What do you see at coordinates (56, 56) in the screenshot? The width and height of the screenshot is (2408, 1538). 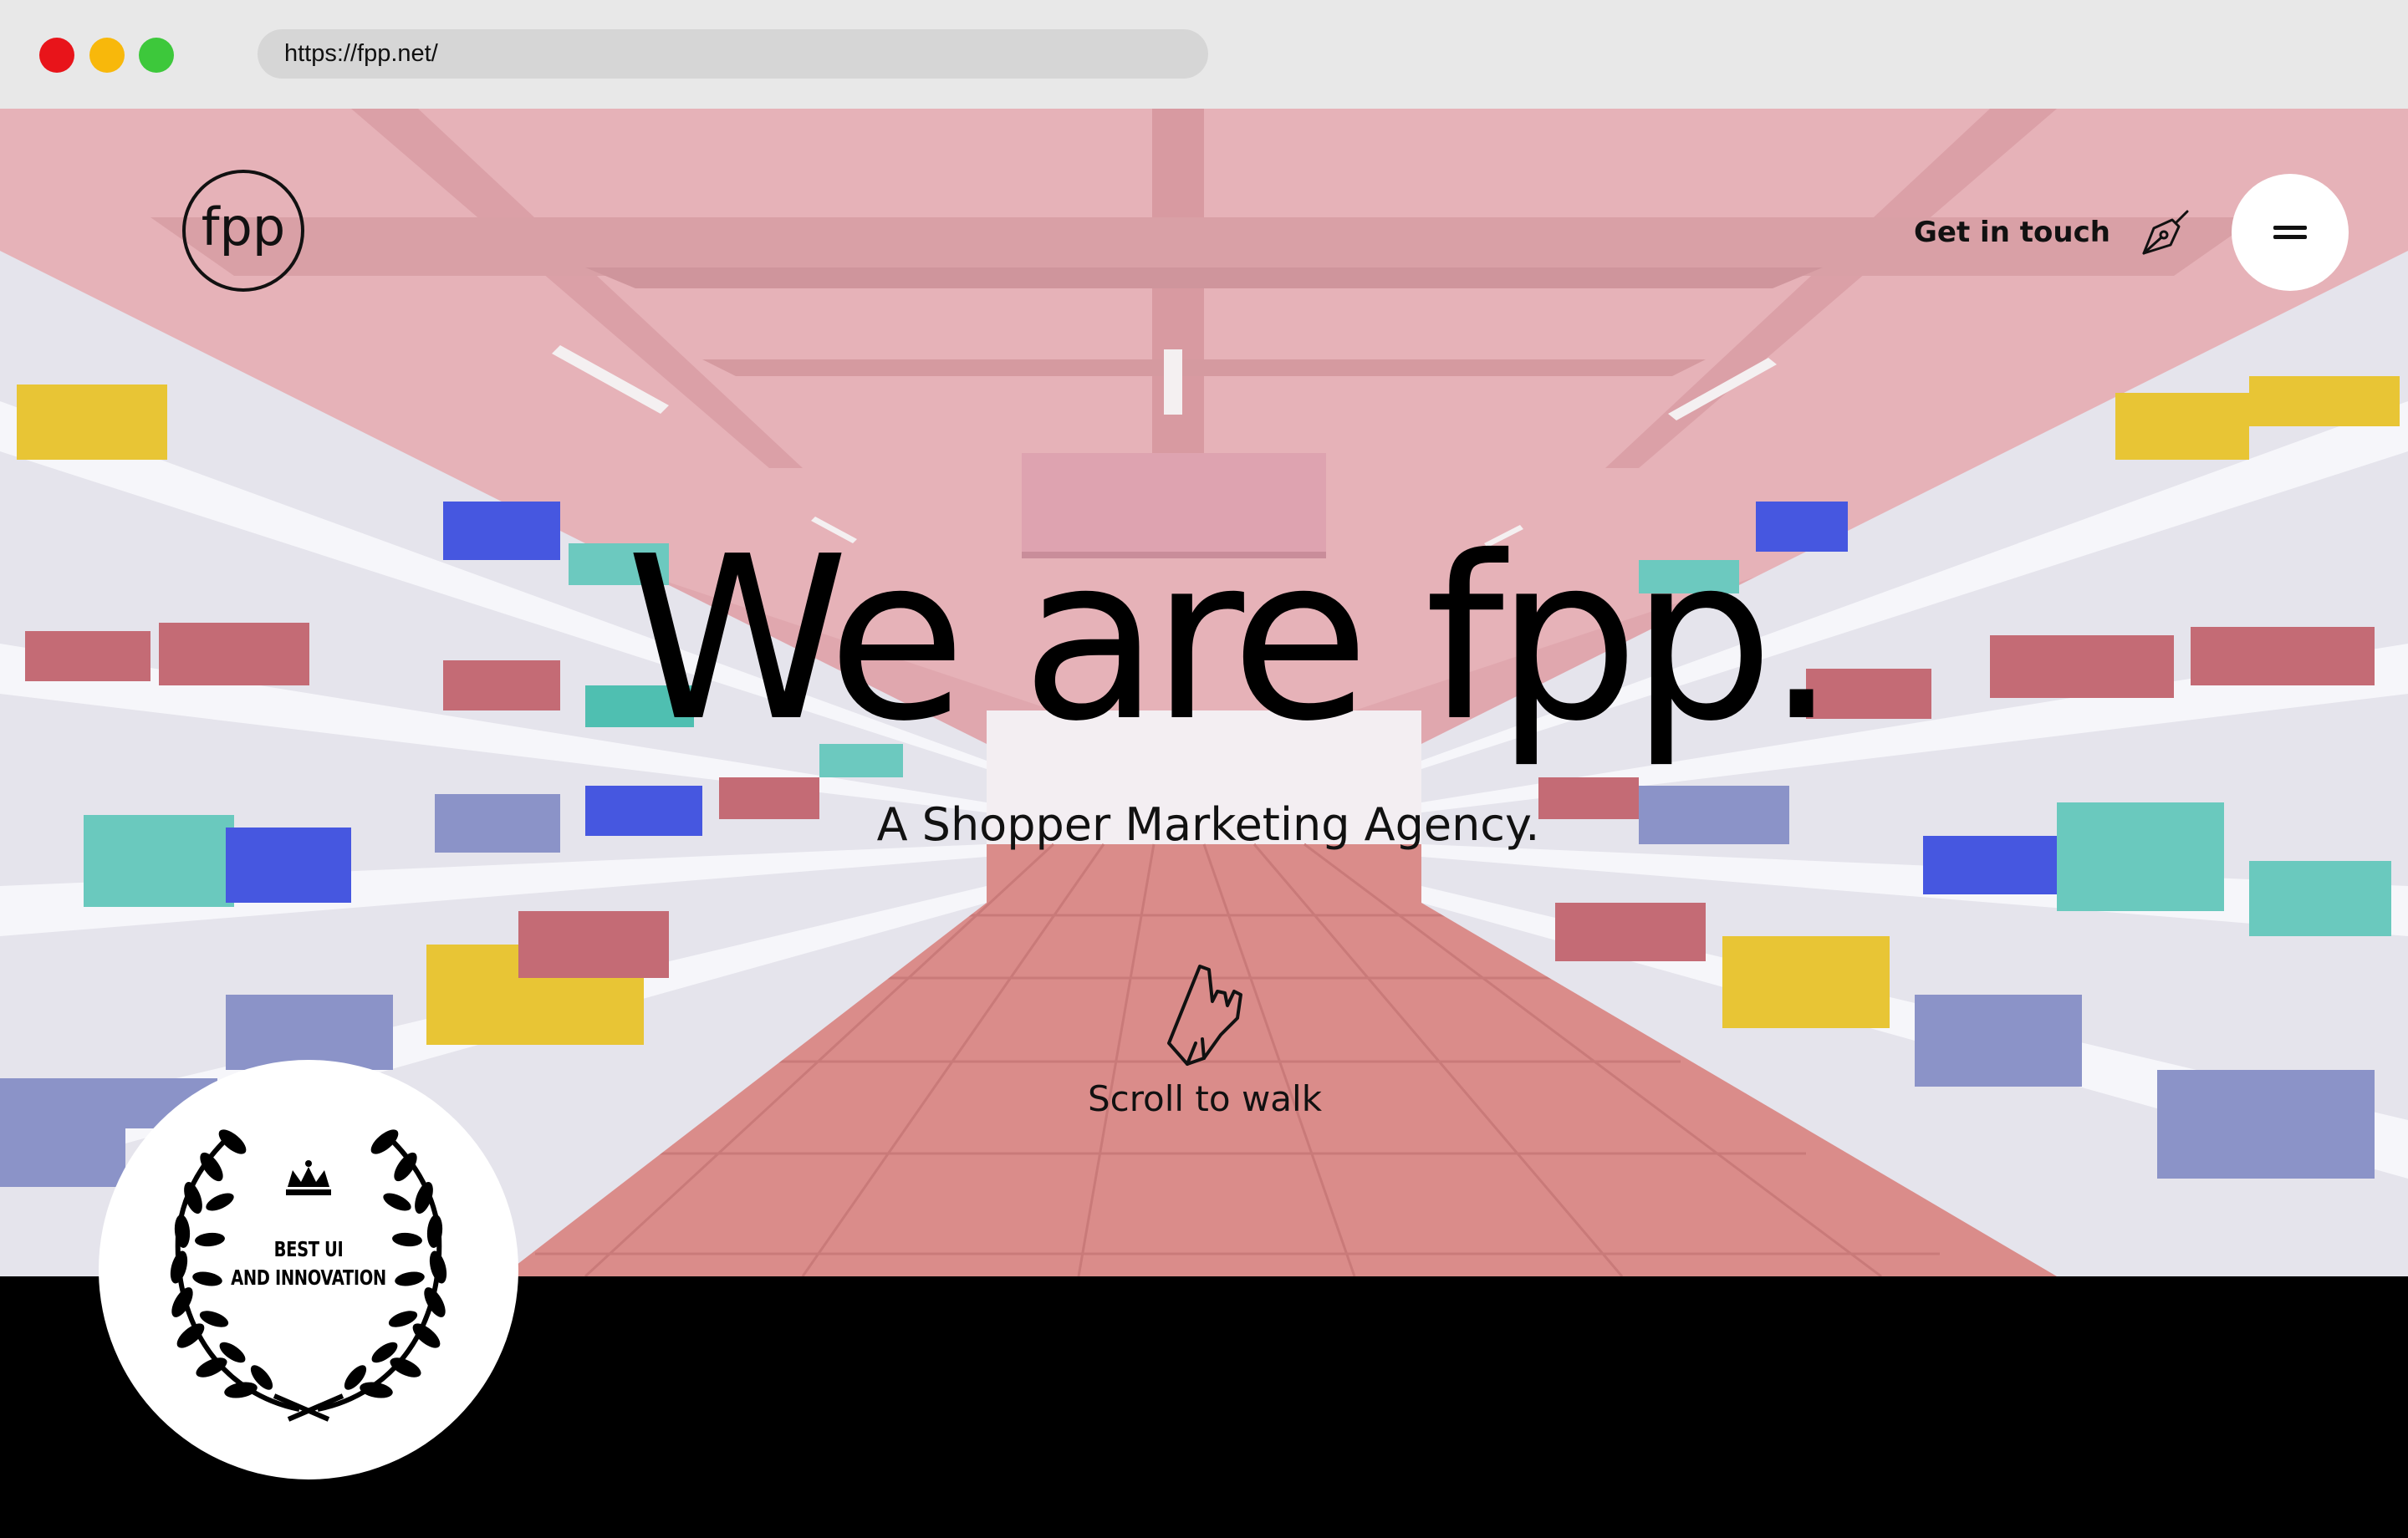 I see `close-window-button` at bounding box center [56, 56].